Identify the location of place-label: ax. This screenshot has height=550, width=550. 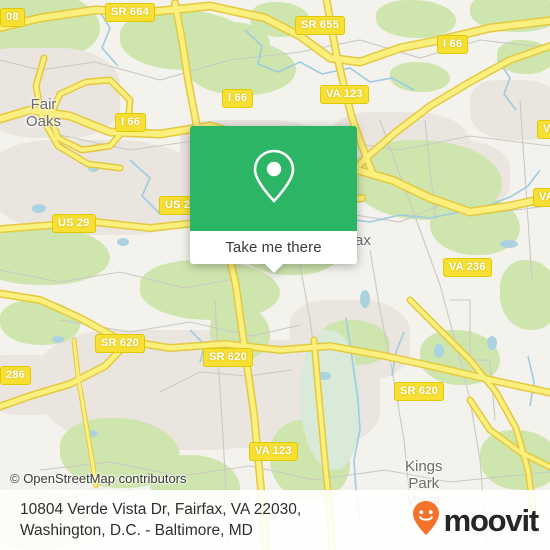
(363, 240).